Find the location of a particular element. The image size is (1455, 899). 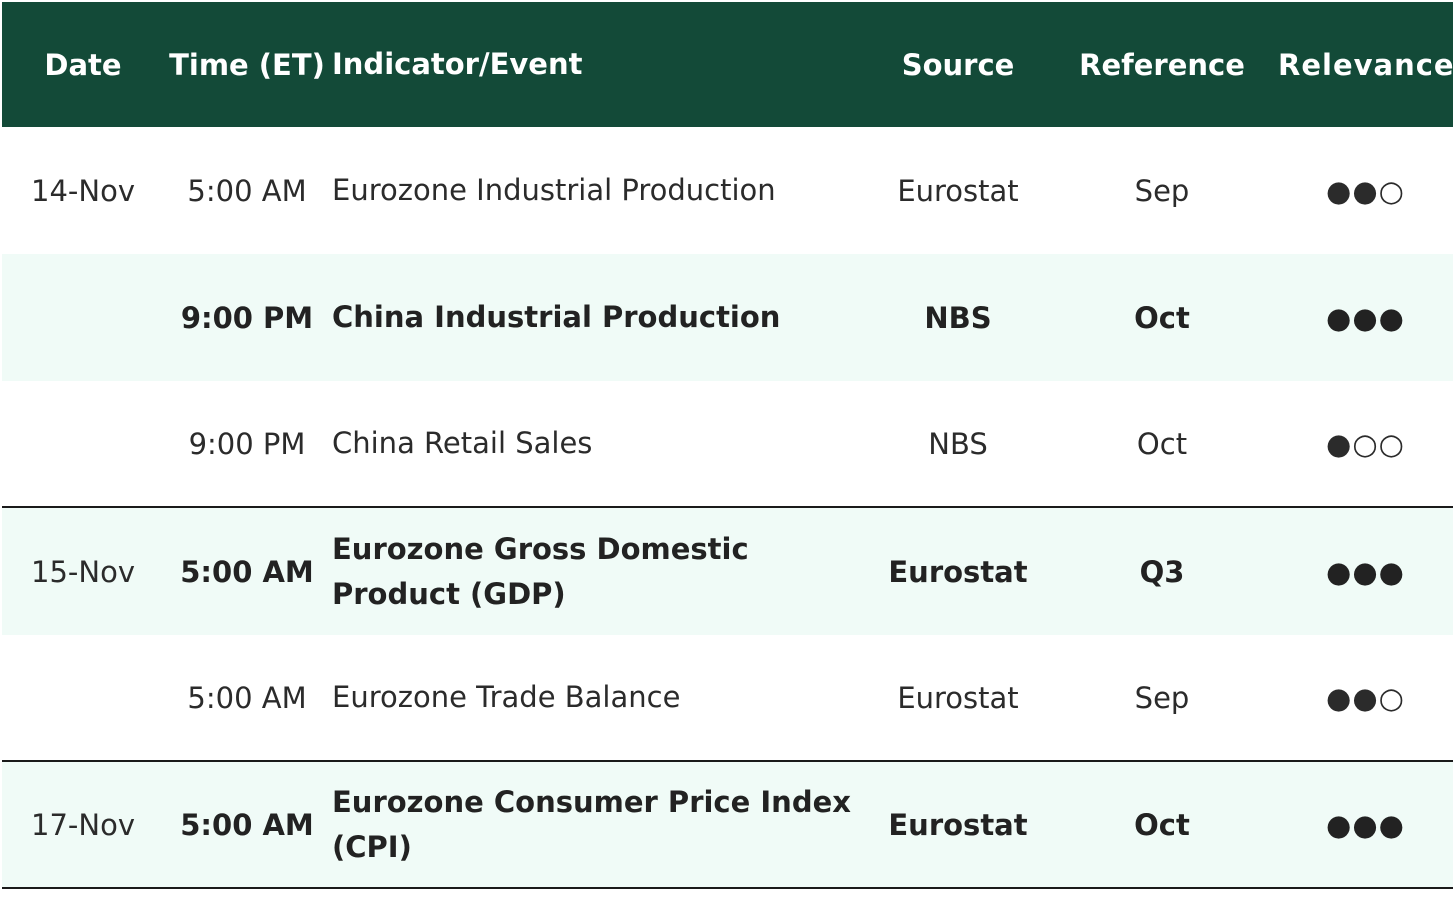

table-row: 9:00 PM China Retail Sales NBS Oct ●○○ is located at coordinates (727, 444).